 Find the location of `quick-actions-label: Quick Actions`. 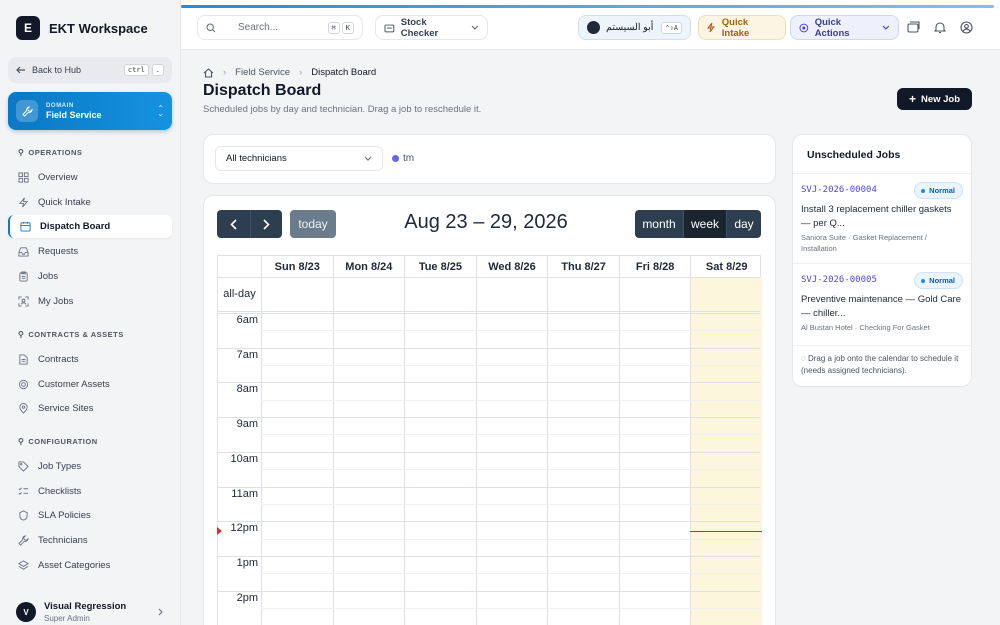

quick-actions-label: Quick Actions is located at coordinates (832, 27).